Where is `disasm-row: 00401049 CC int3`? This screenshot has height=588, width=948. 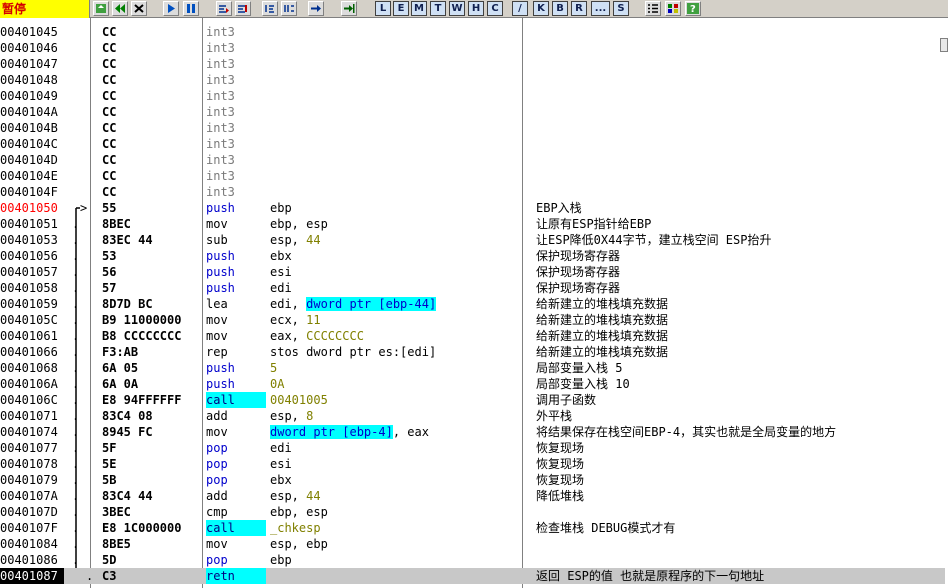 disasm-row: 00401049 CC int3 is located at coordinates (472, 96).